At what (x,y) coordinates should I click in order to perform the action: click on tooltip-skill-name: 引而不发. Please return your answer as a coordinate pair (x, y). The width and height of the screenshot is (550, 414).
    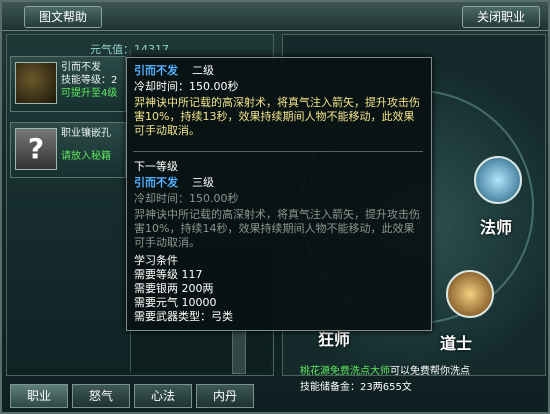
    Looking at the image, I should click on (156, 70).